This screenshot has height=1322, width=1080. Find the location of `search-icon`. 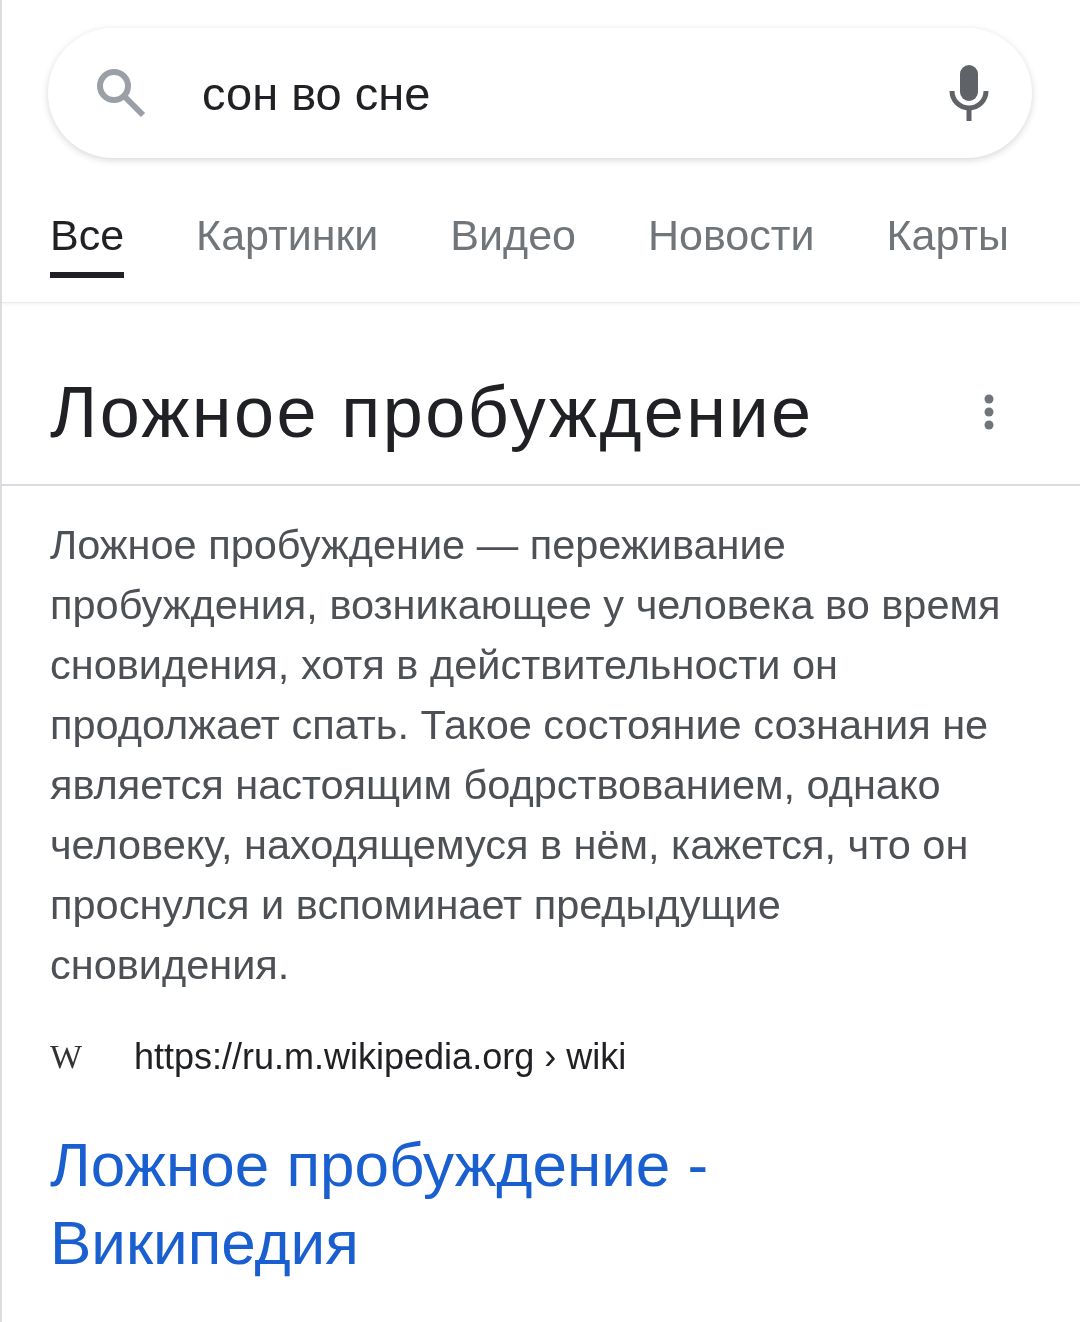

search-icon is located at coordinates (120, 92).